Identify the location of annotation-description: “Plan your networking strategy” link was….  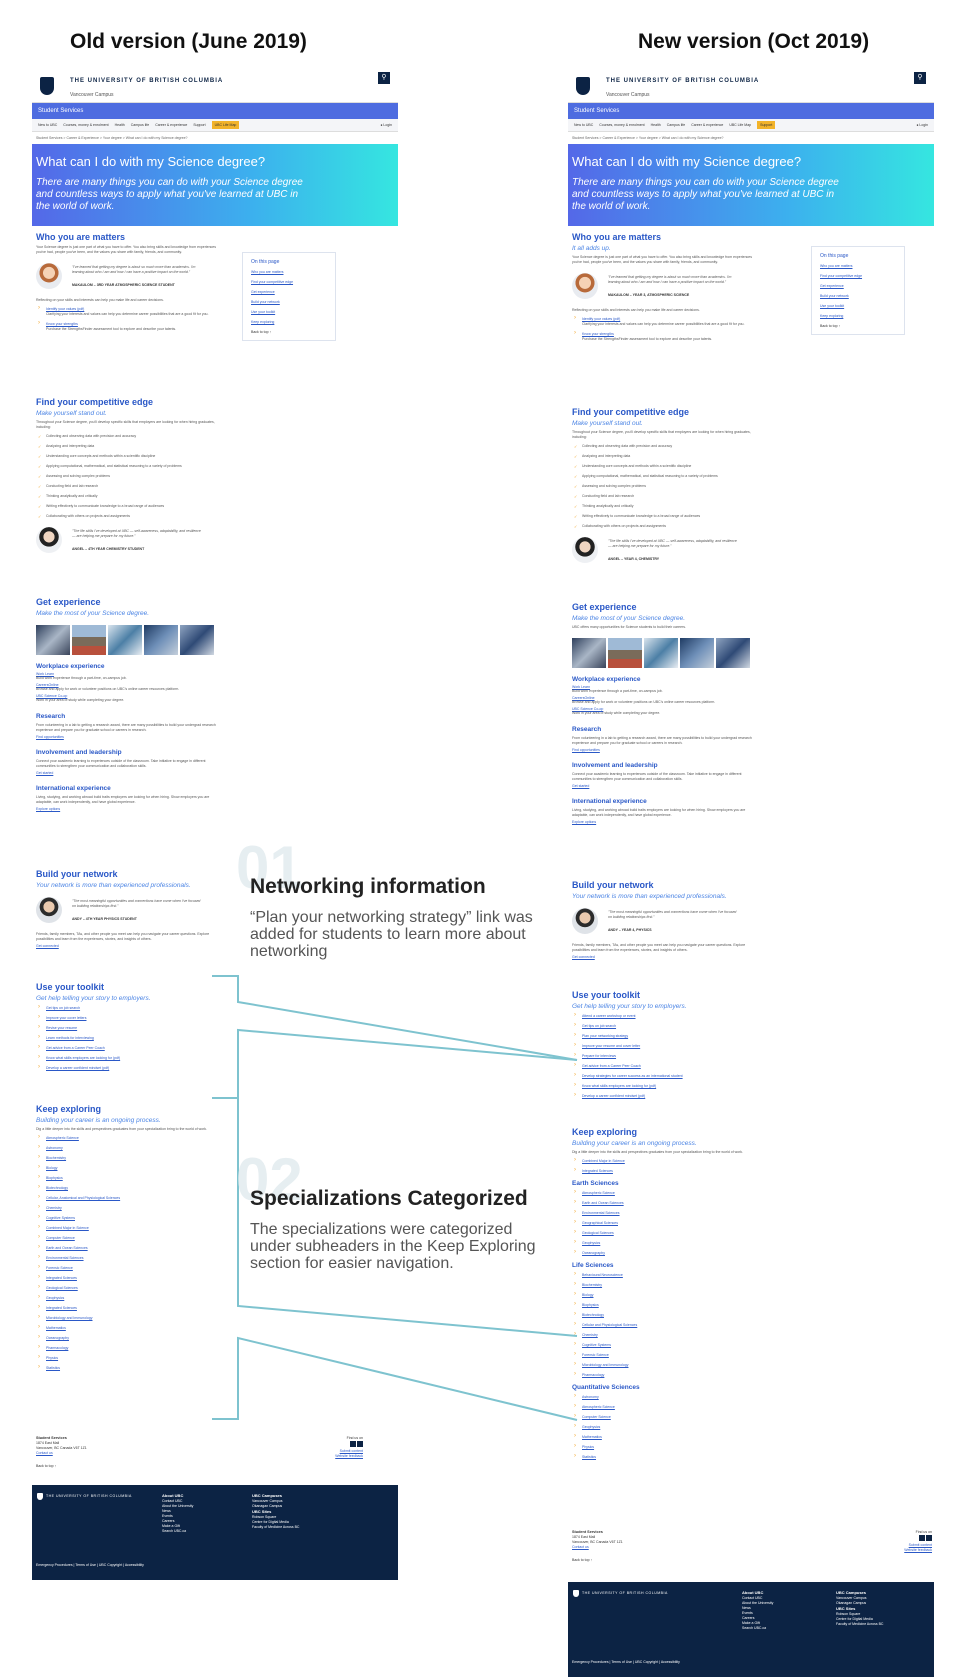
(391, 934).